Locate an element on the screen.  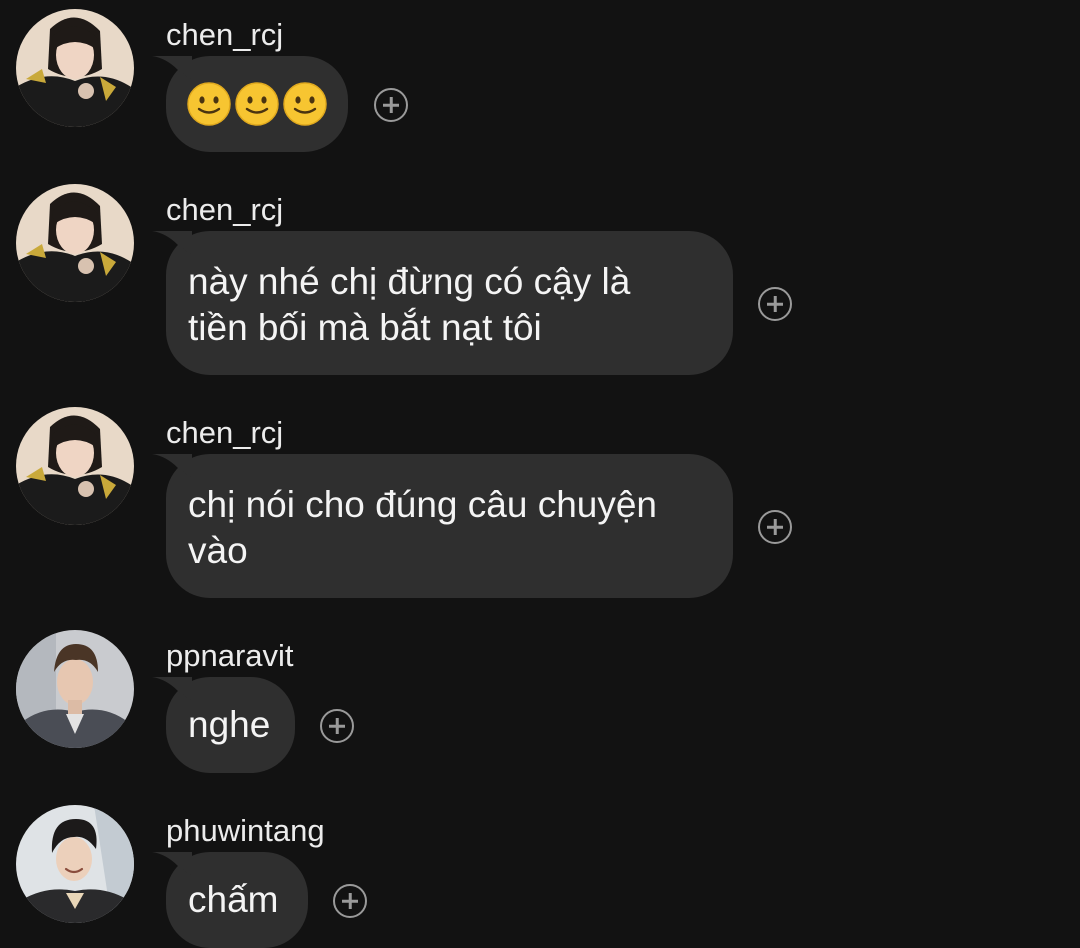
avatar-phuwintang is located at coordinates (75, 864).